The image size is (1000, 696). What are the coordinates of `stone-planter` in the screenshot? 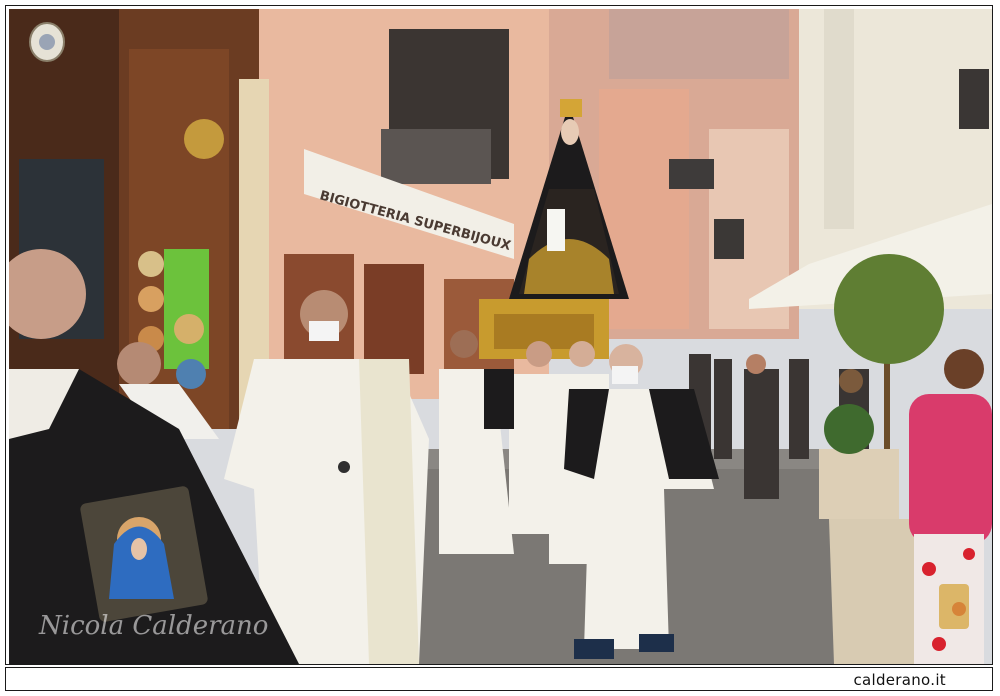 It's located at (874, 591).